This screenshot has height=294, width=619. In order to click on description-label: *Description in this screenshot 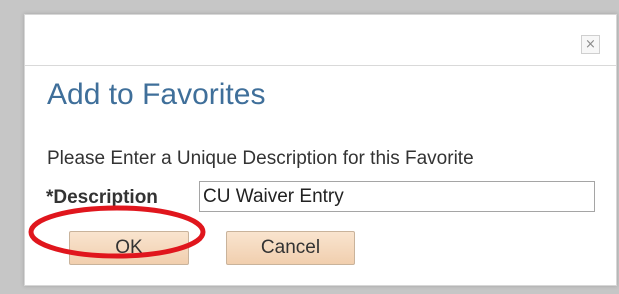, I will do `click(102, 197)`.